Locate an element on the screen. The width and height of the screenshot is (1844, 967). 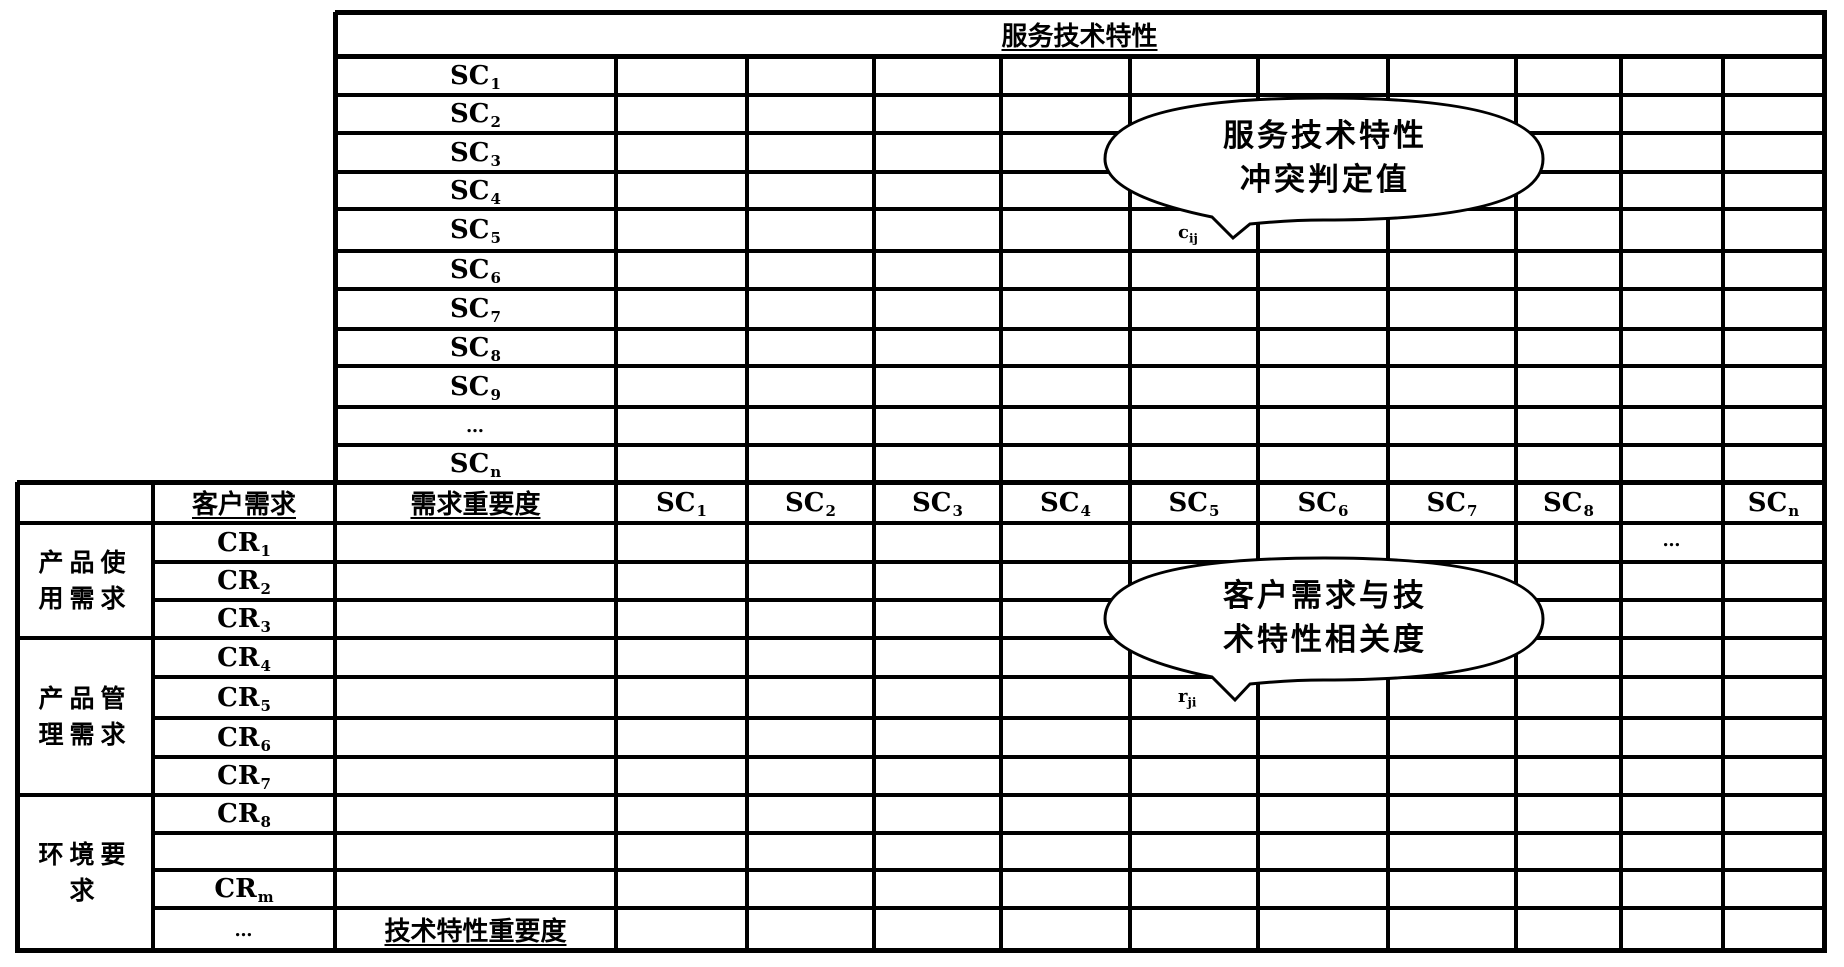
callout-correlation-text: 客户需求与技 术特性相关度 is located at coordinates (1325, 618).